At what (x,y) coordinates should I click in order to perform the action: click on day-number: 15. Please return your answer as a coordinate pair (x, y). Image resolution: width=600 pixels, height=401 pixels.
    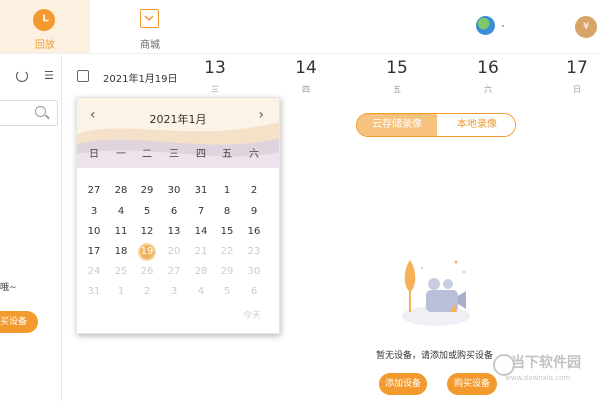
    Looking at the image, I should click on (397, 68).